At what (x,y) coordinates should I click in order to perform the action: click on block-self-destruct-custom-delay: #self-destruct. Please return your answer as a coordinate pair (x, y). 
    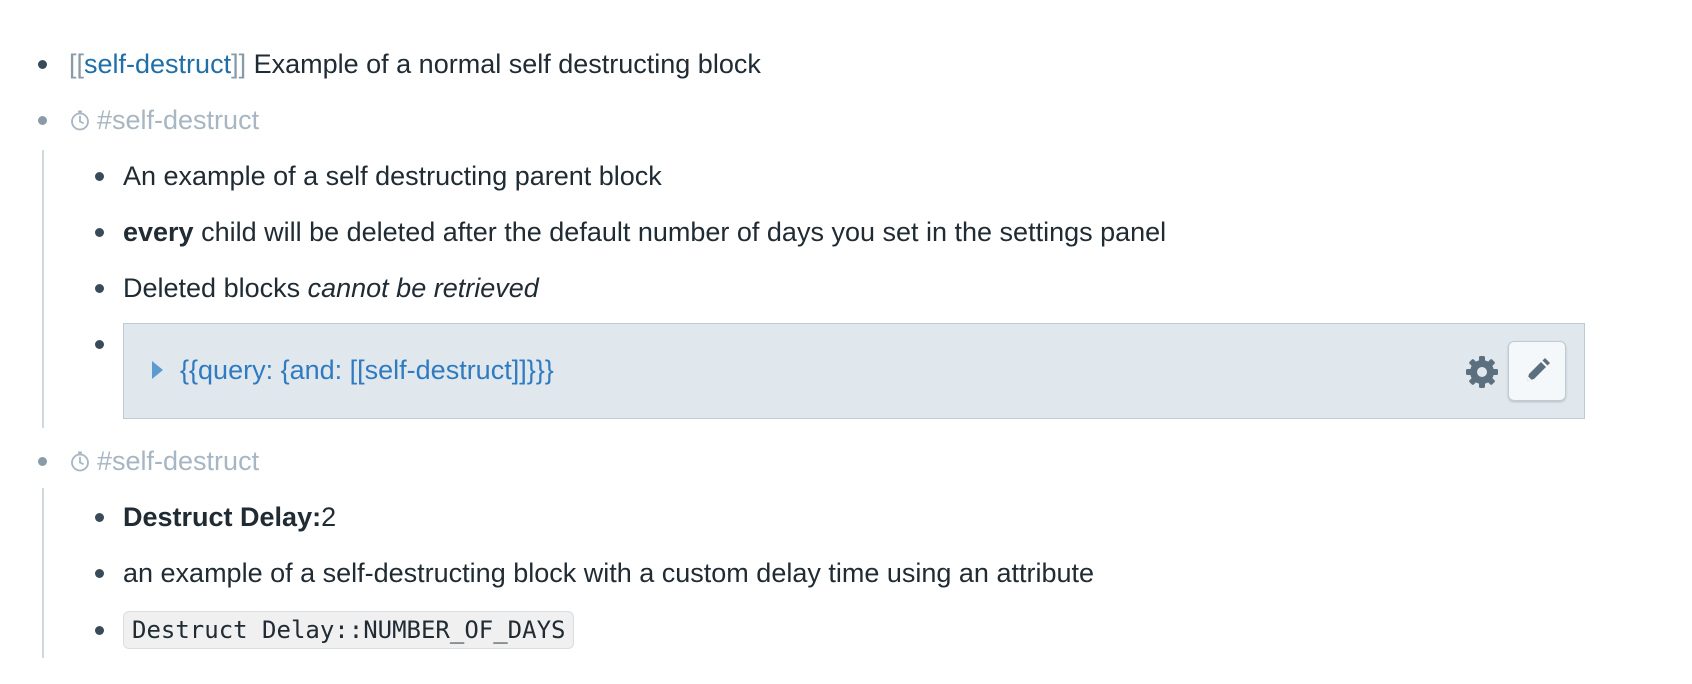
    Looking at the image, I should click on (164, 461).